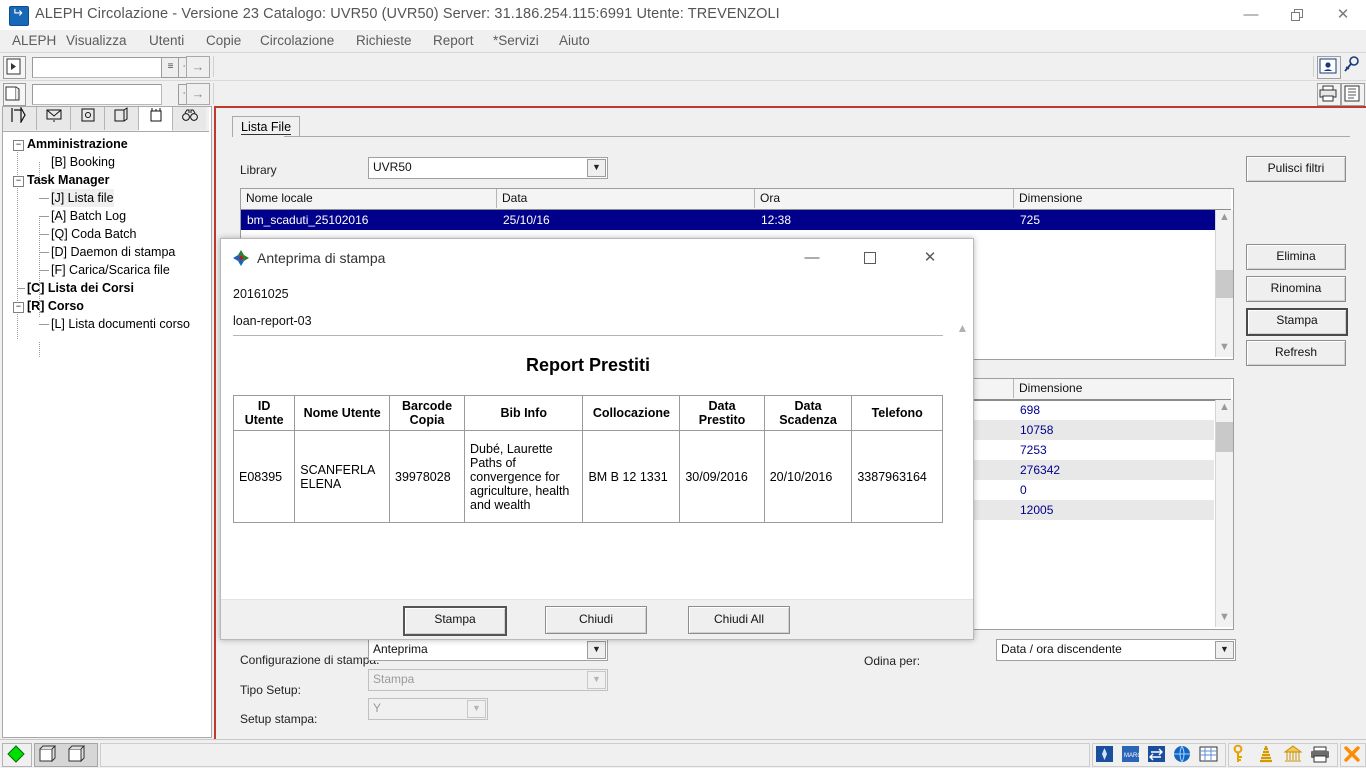 The width and height of the screenshot is (1366, 768). Describe the element at coordinates (110, 270) in the screenshot. I see `tree-item-carica-scarica-file: [F] Carica/Scarica file` at that location.